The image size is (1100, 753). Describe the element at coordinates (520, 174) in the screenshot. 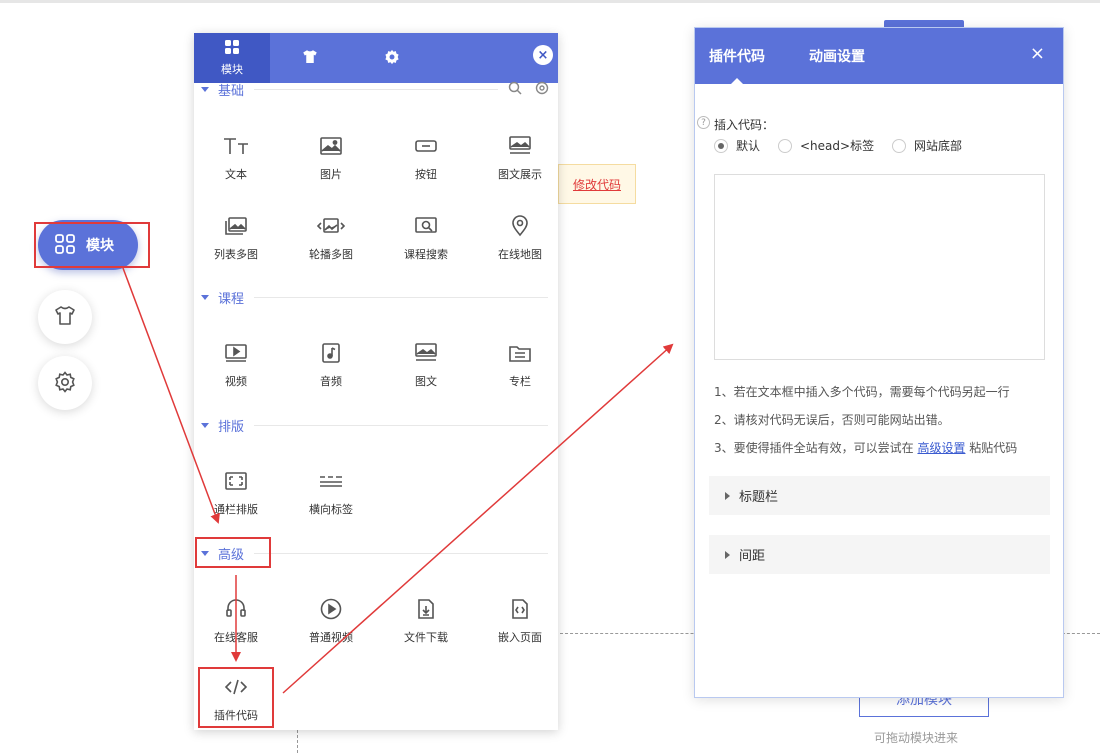

I see `module-item-label: 图文展示` at that location.